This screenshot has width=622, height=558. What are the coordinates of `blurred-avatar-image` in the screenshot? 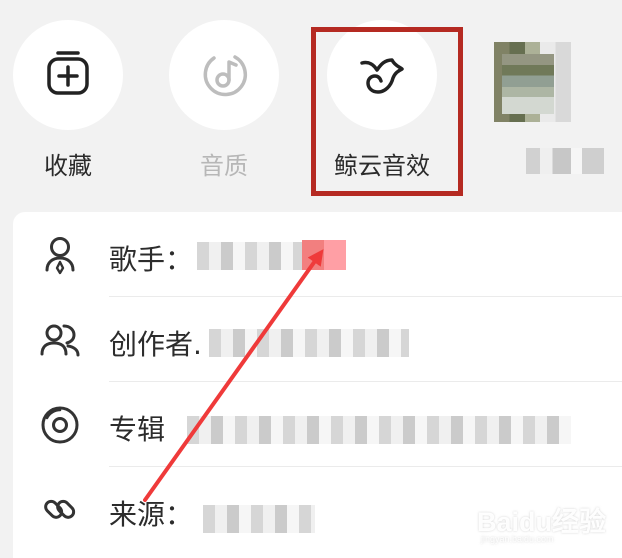 It's located at (549, 82).